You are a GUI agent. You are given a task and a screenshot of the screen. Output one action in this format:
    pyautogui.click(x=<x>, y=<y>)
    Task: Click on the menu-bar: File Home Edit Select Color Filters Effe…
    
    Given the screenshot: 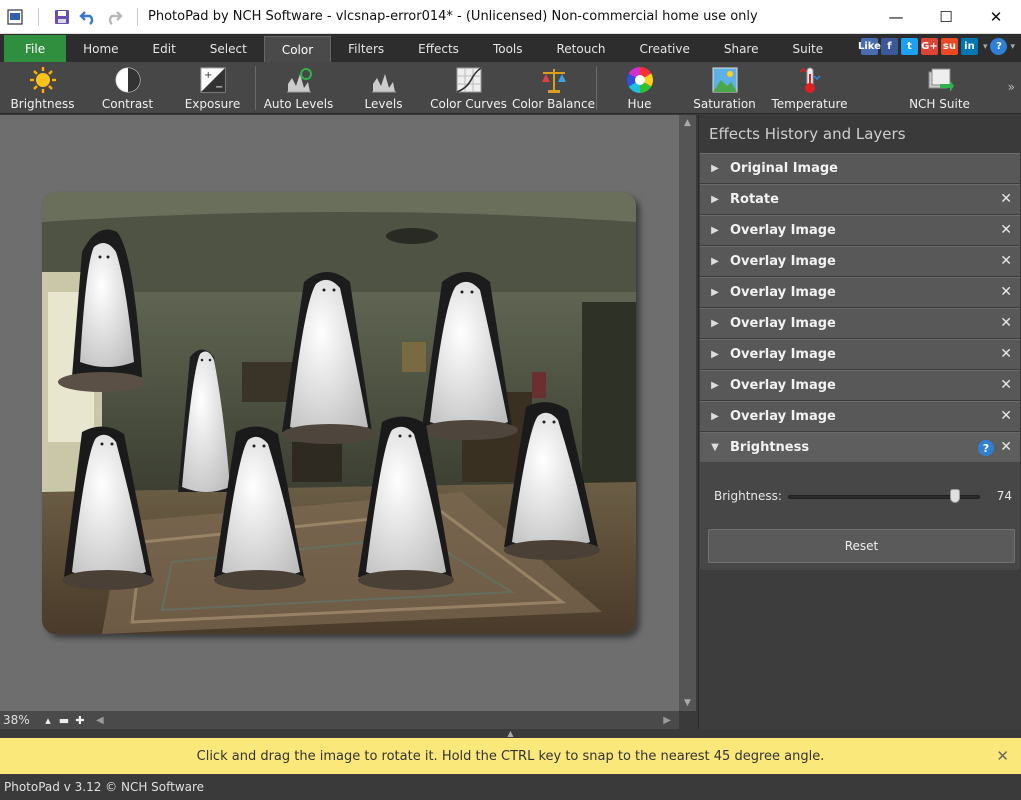 What is the action you would take?
    pyautogui.click(x=510, y=48)
    